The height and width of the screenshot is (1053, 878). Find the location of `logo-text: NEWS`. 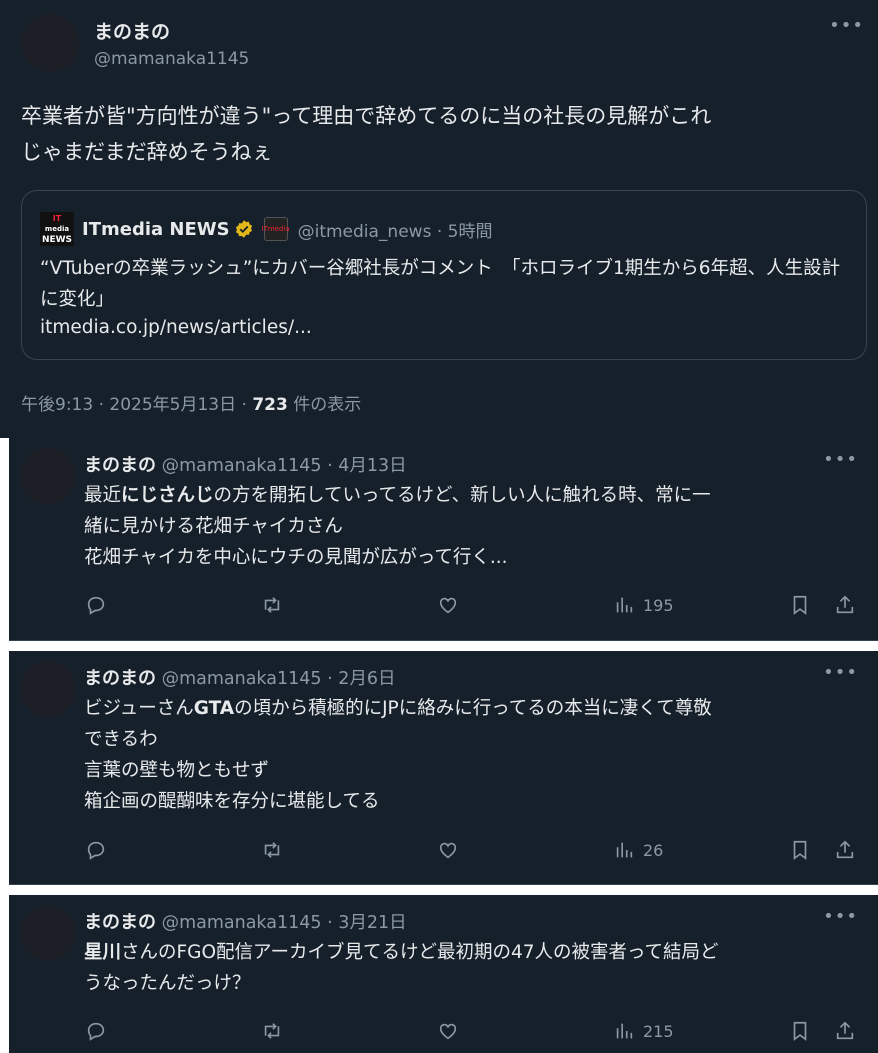

logo-text: NEWS is located at coordinates (57, 239).